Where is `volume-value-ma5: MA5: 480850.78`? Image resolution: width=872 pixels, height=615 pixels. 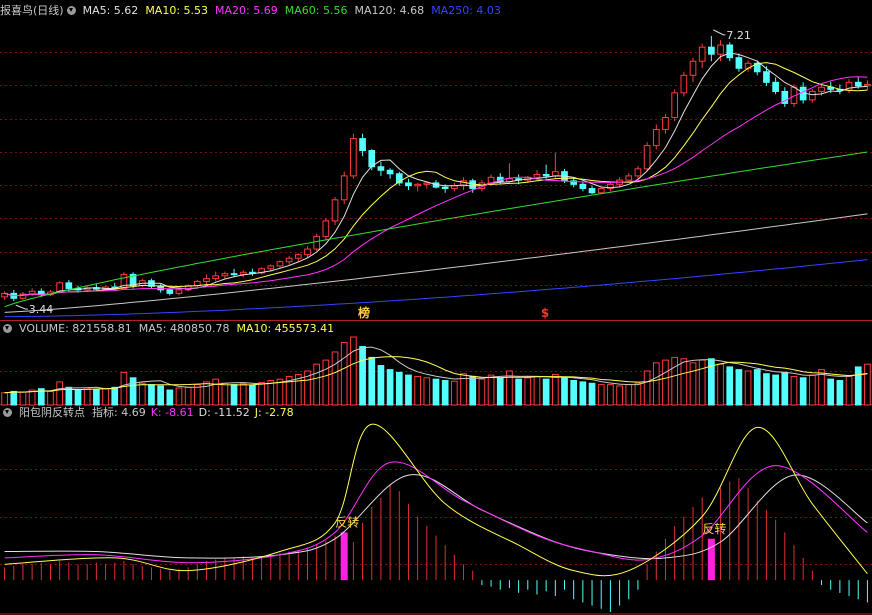 volume-value-ma5: MA5: 480850.78 is located at coordinates (184, 328).